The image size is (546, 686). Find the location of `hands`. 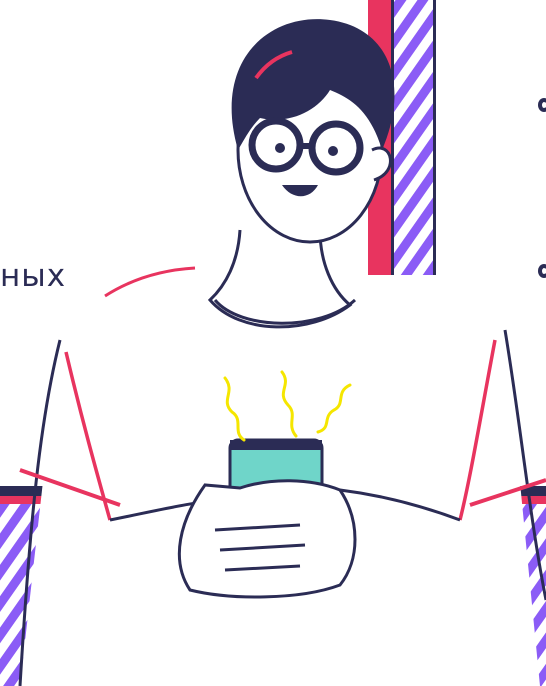

hands is located at coordinates (267, 539).